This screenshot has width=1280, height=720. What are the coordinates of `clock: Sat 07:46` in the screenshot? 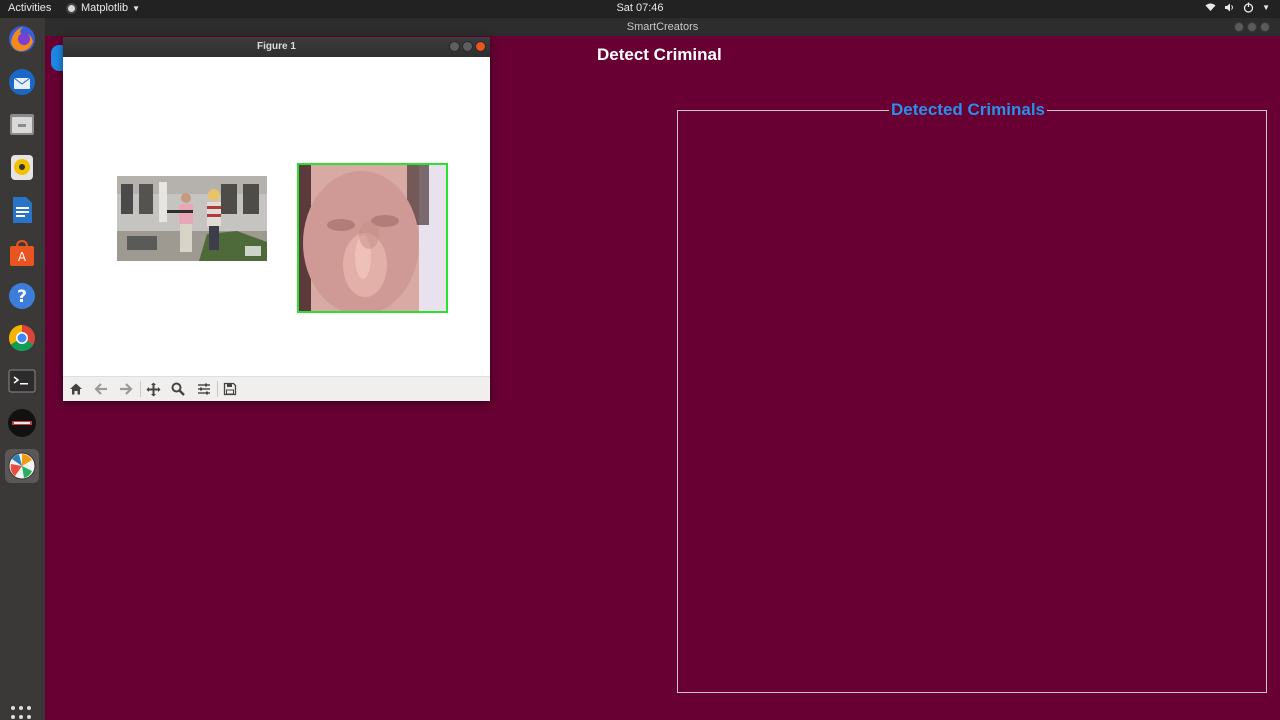 It's located at (639, 8).